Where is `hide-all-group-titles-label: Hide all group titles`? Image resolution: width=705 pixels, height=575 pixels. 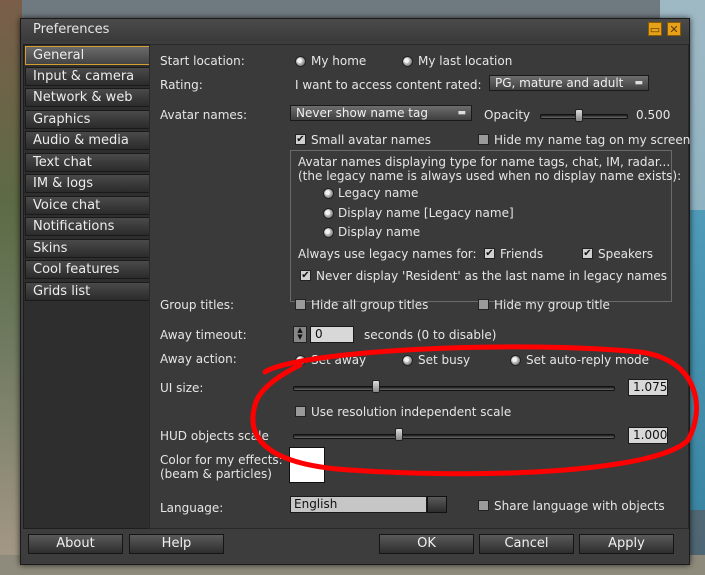
hide-all-group-titles-label: Hide all group titles is located at coordinates (370, 305).